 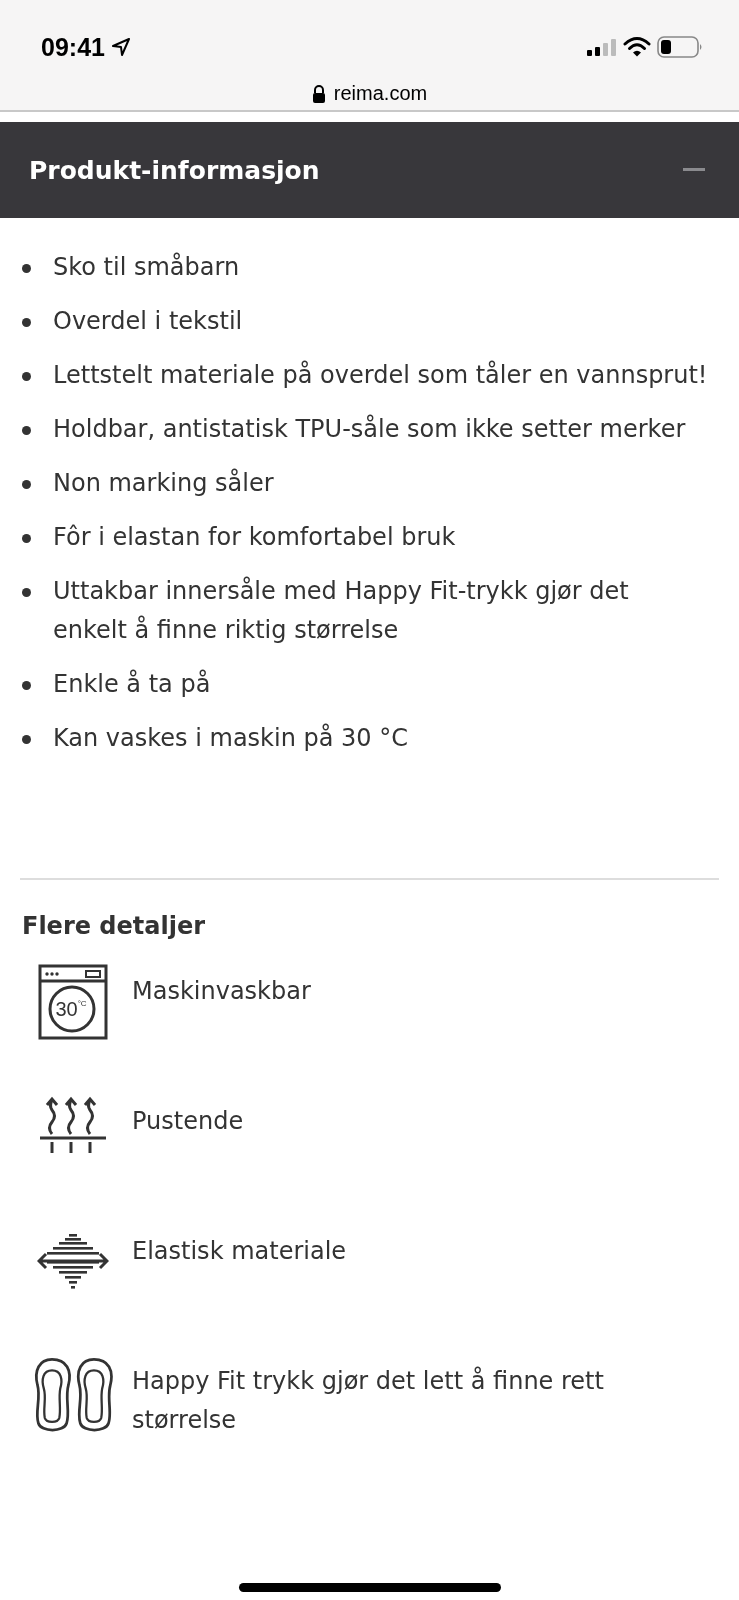 What do you see at coordinates (240, 1251) in the screenshot?
I see `detail-label: Elastisk materiale` at bounding box center [240, 1251].